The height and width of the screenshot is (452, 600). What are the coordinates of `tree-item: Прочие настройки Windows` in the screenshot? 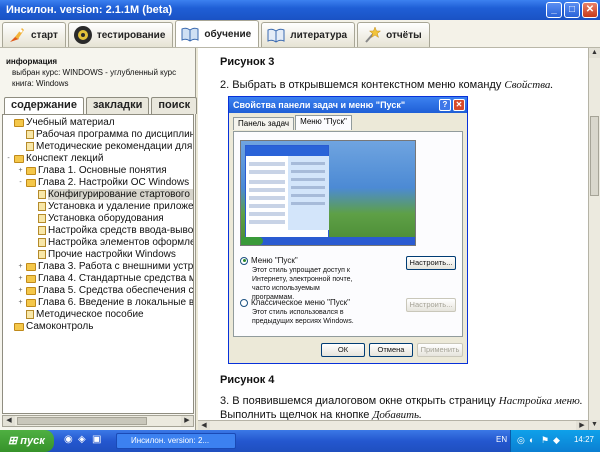 It's located at (102, 254).